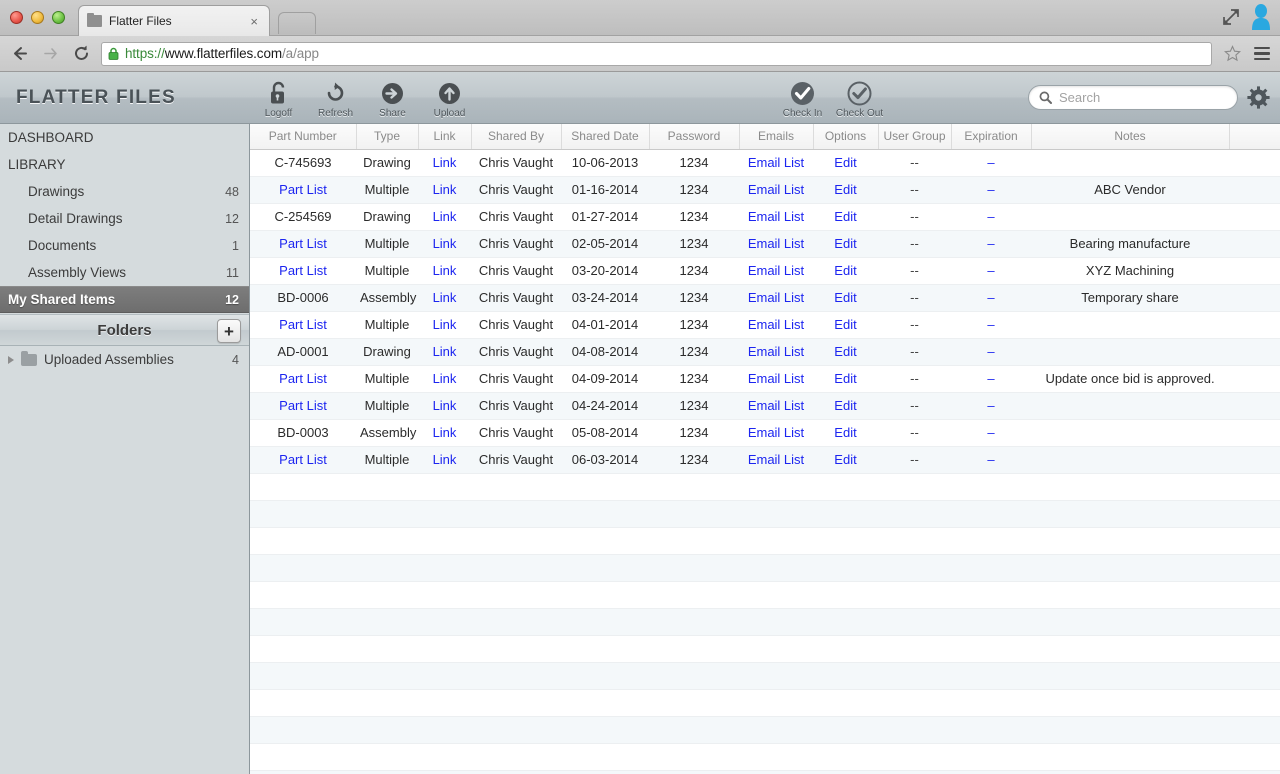  Describe the element at coordinates (1261, 17) in the screenshot. I see `user-avatar-icon` at that location.